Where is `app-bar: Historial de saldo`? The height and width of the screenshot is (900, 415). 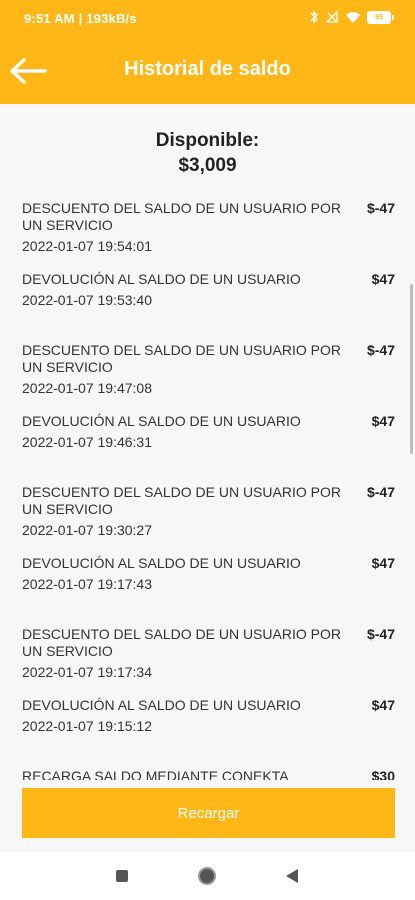
app-bar: Historial de saldo is located at coordinates (207, 71).